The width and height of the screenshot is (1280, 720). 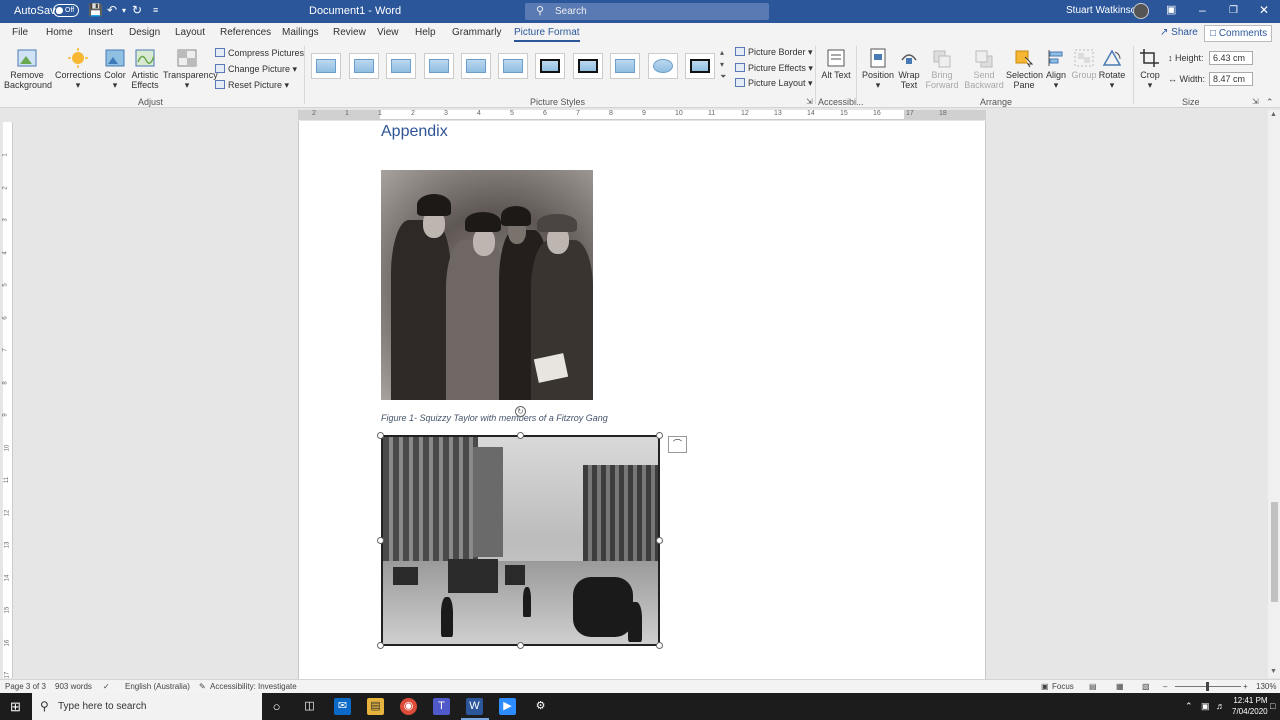 What do you see at coordinates (95, 10) in the screenshot?
I see `save-icon: 💾` at bounding box center [95, 10].